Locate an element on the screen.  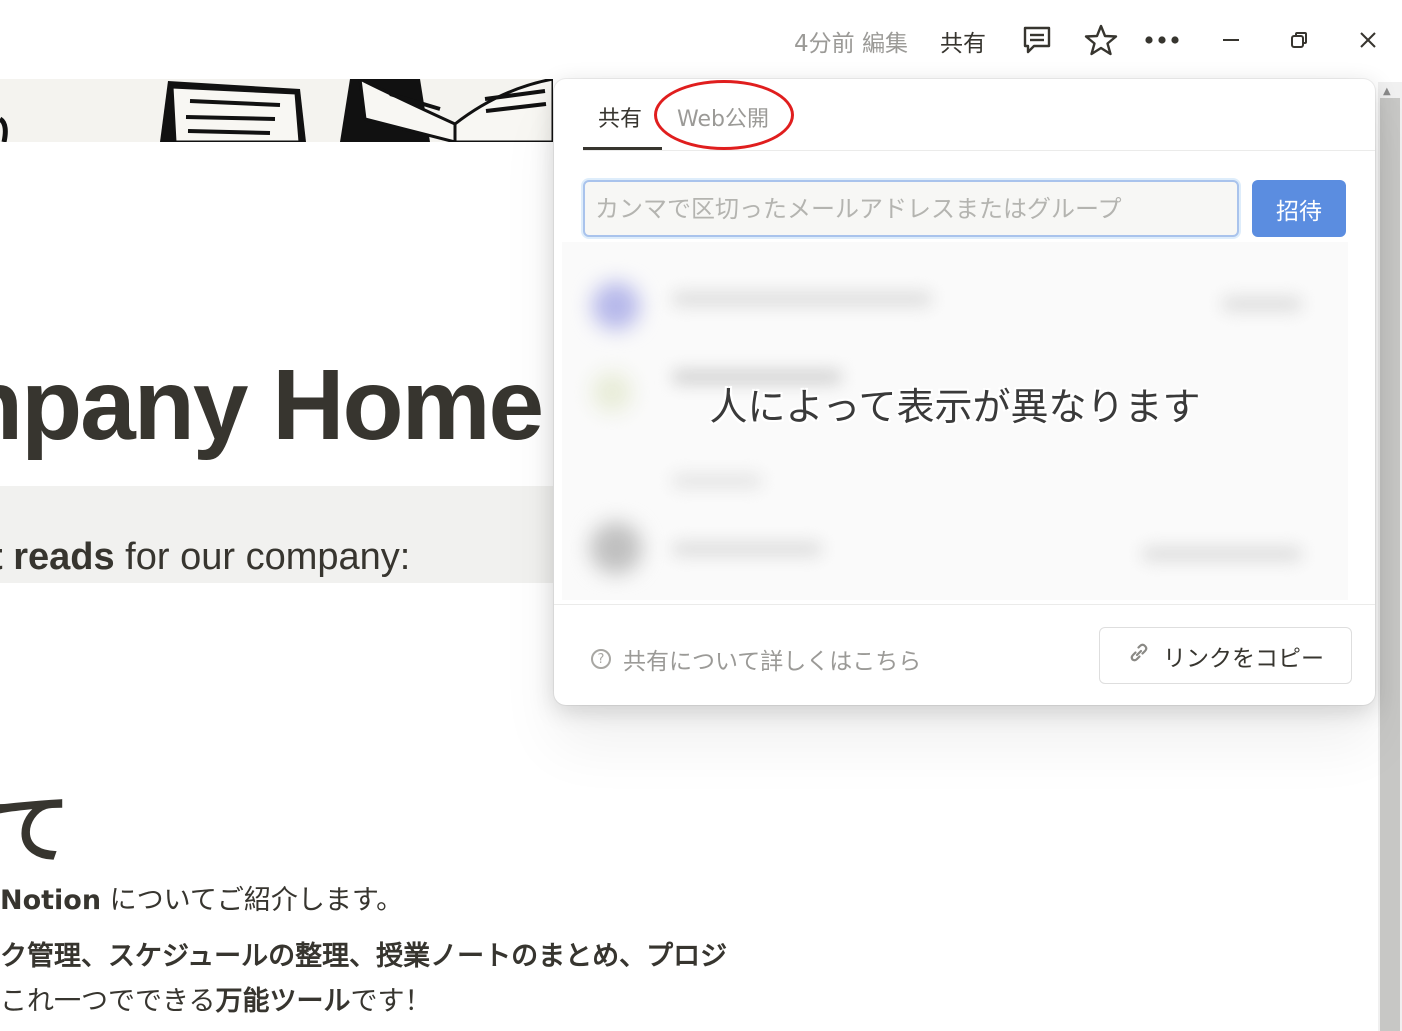
invite-button: 招待 is located at coordinates (1299, 208).